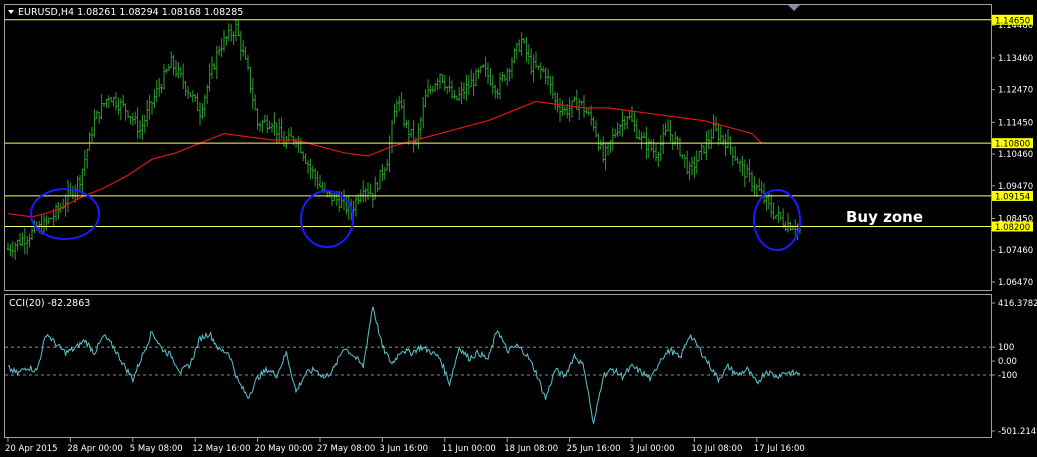  Describe the element at coordinates (1015, 251) in the screenshot. I see `price-tick-label: 1.07460` at that location.